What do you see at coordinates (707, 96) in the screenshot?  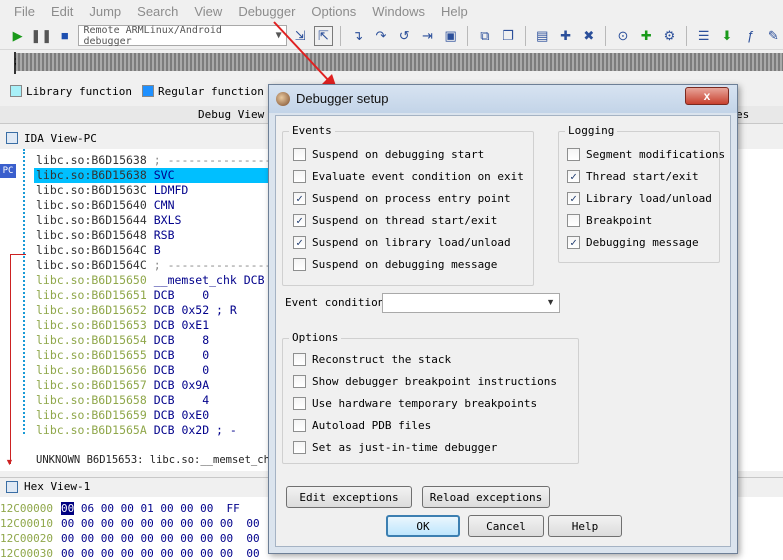 I see `close-button: x` at bounding box center [707, 96].